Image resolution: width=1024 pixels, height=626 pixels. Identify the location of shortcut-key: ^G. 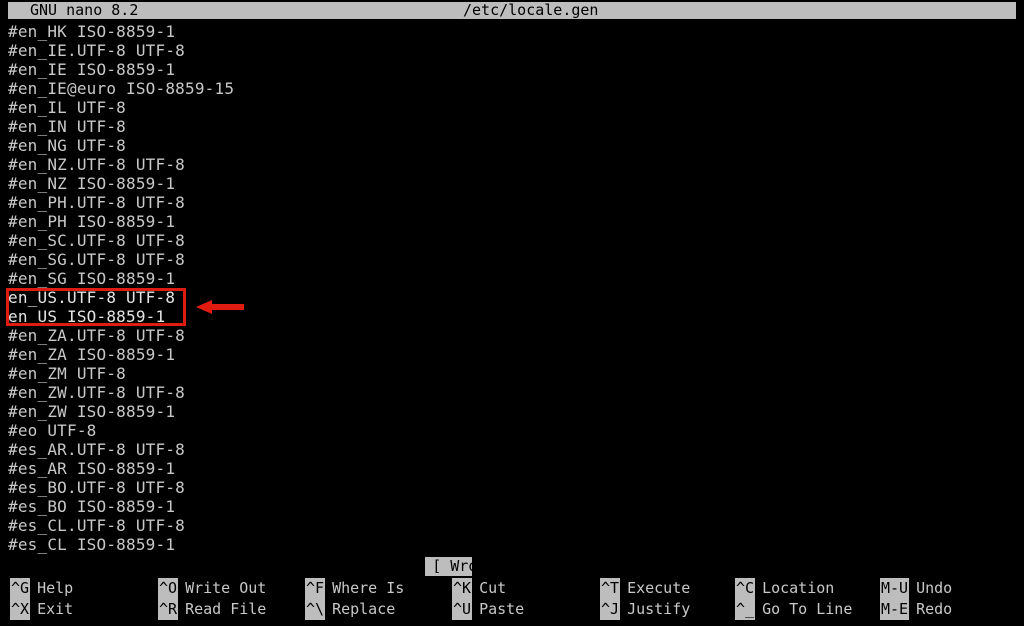
(20, 588).